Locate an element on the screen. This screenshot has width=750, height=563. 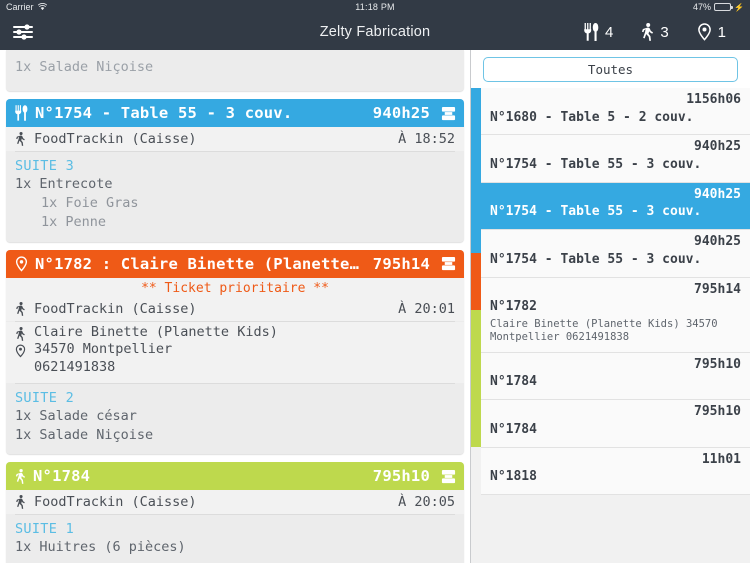
navigation-bar: Zelty Fabrication 4 3 1 is located at coordinates (375, 32).